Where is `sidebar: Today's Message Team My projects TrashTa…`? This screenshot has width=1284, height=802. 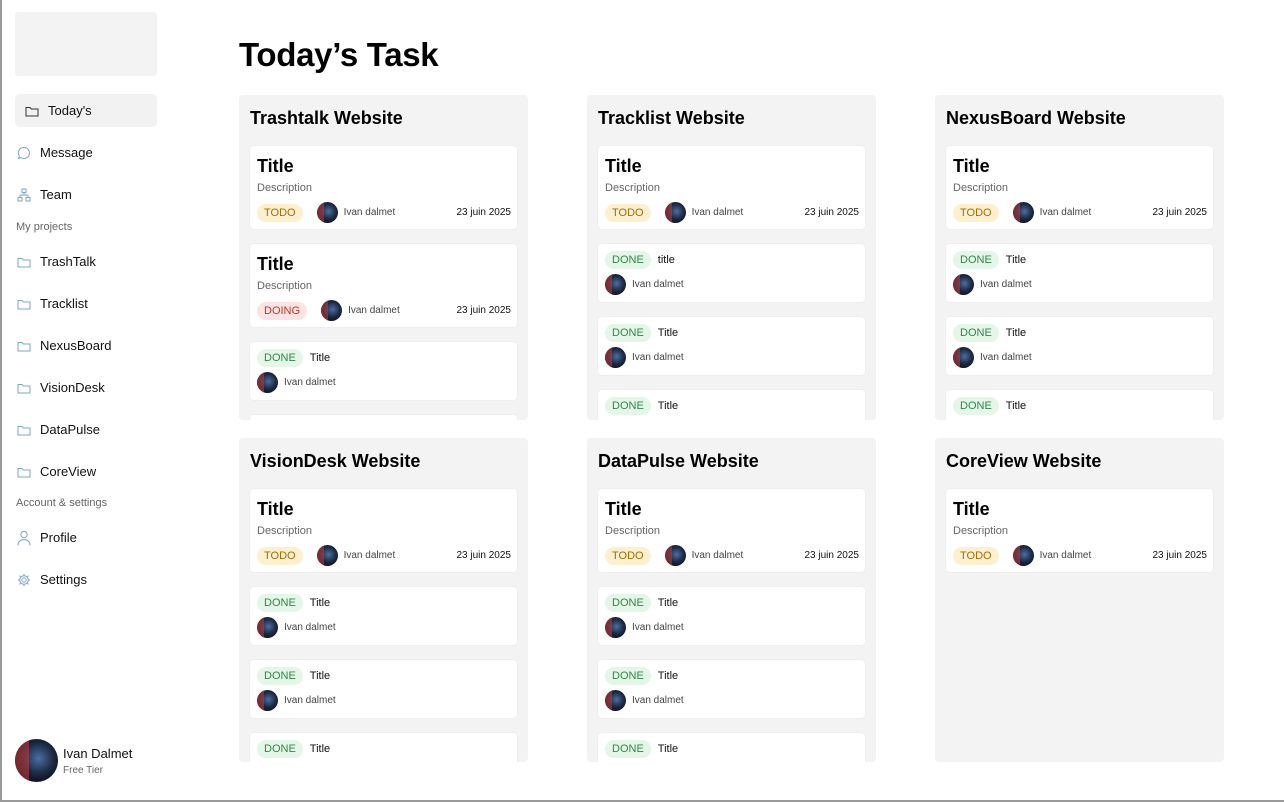 sidebar: Today's Message Team My projects TrashTa… is located at coordinates (87, 400).